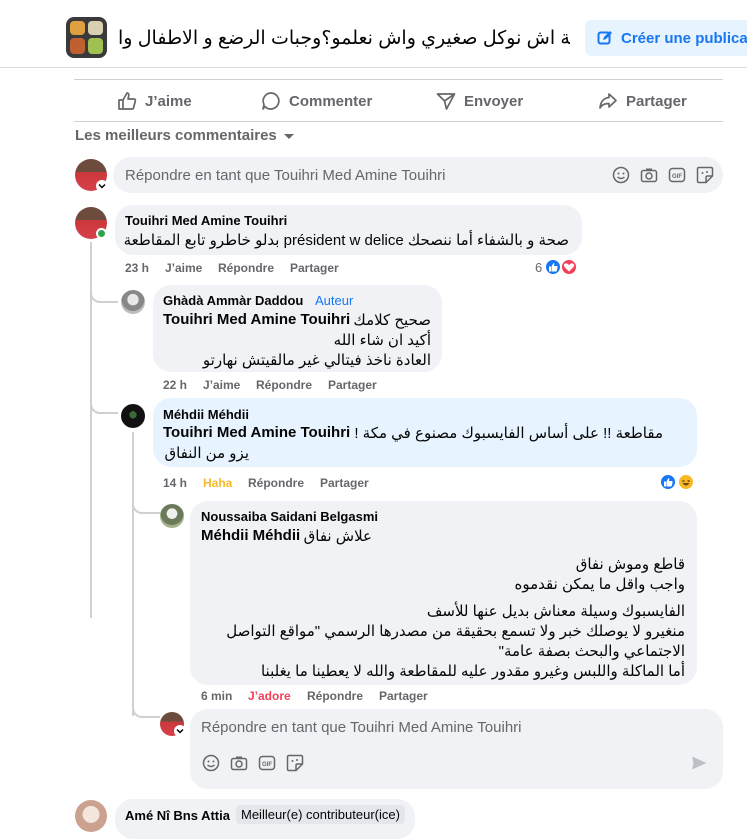 The width and height of the screenshot is (747, 839). I want to click on comment-love-reaction-button: J’adore, so click(269, 696).